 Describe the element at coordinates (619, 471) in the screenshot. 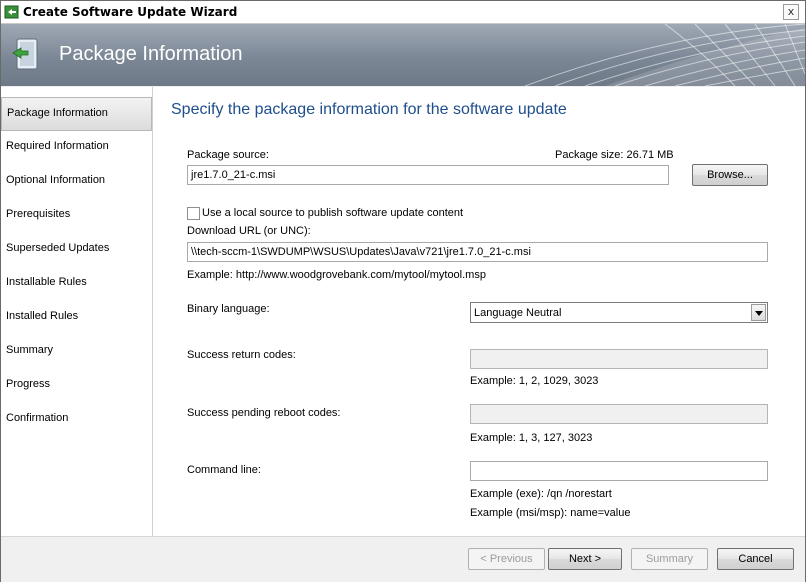

I see `command-line-input` at that location.